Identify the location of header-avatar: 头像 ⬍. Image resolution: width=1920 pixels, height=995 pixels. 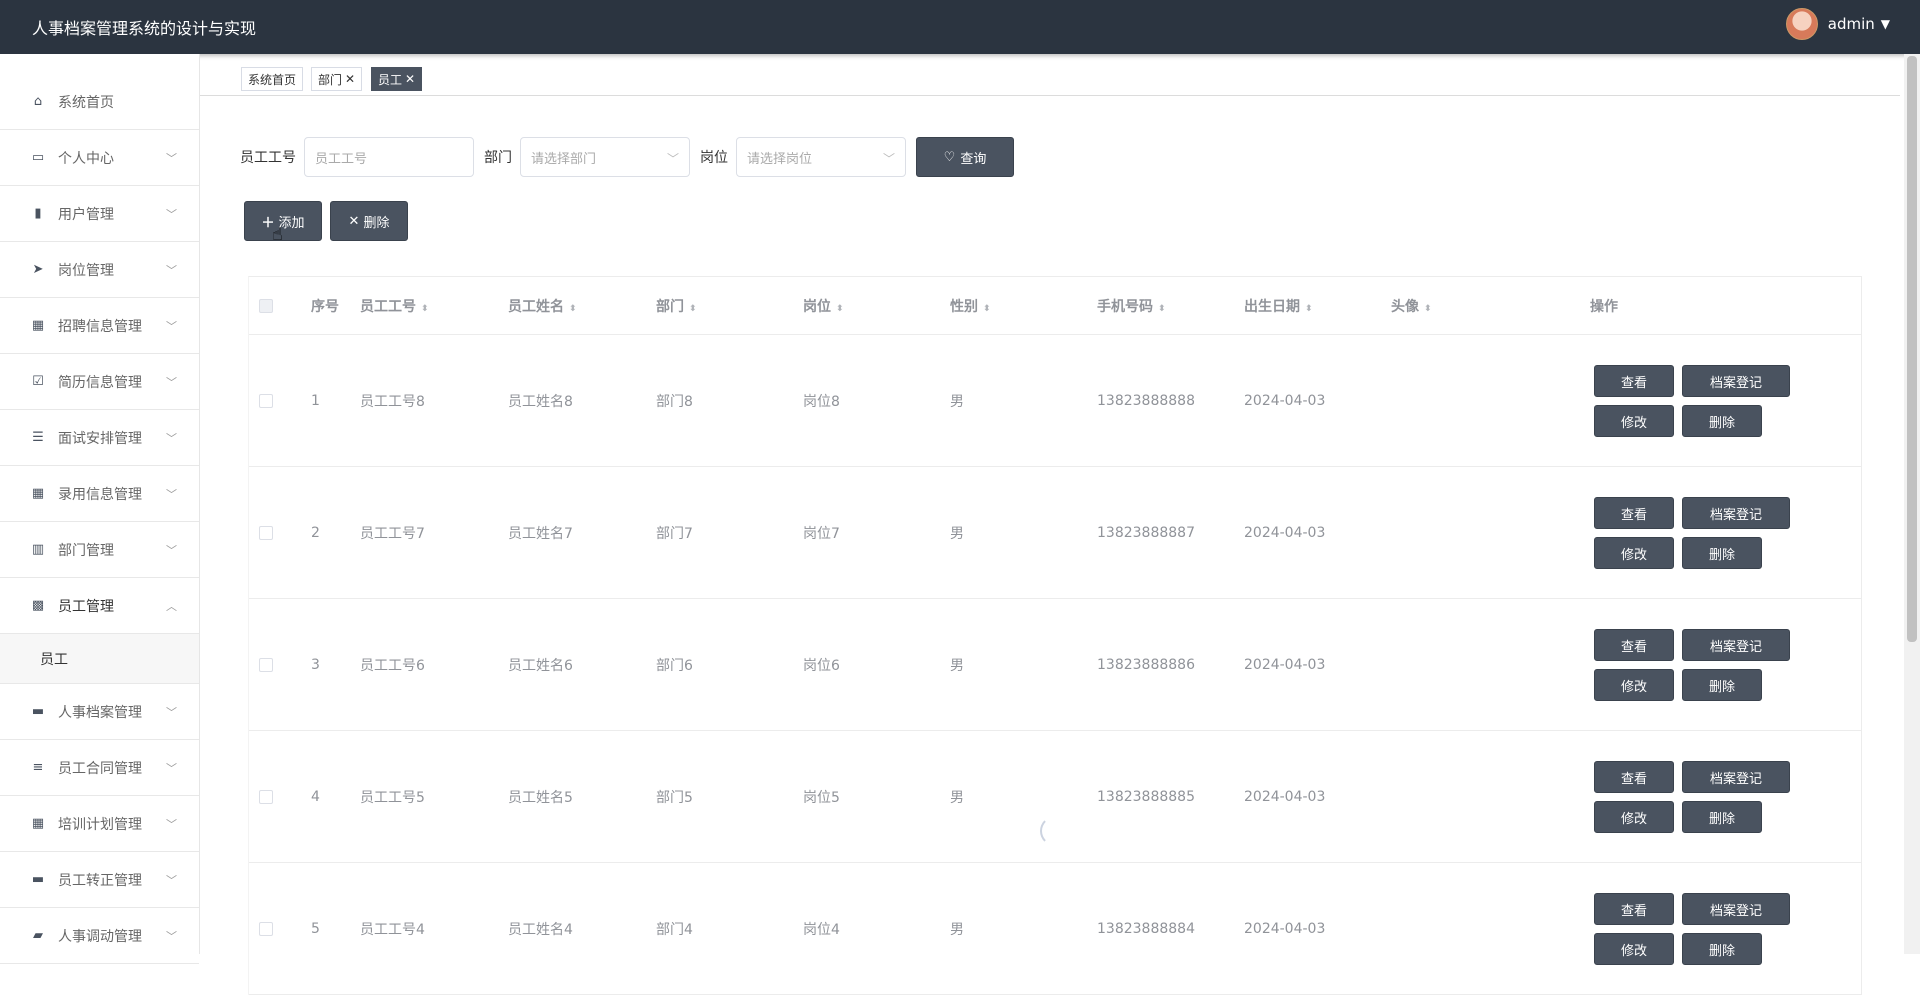
(1411, 306).